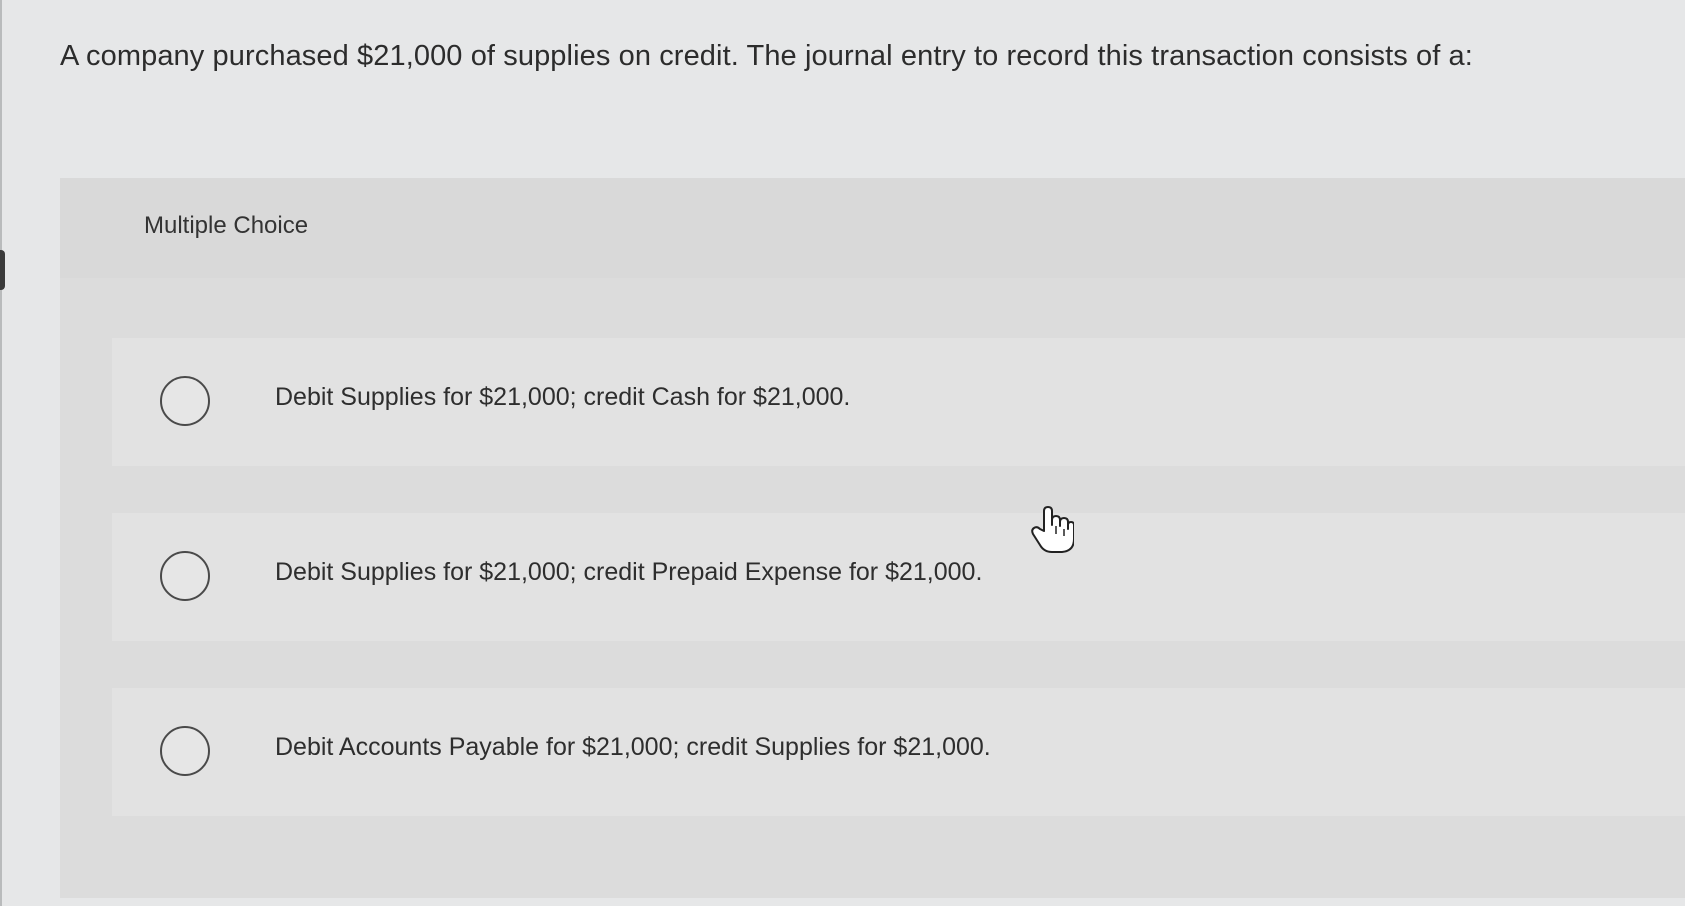  I want to click on hand-pointer-icon, so click(1052, 530).